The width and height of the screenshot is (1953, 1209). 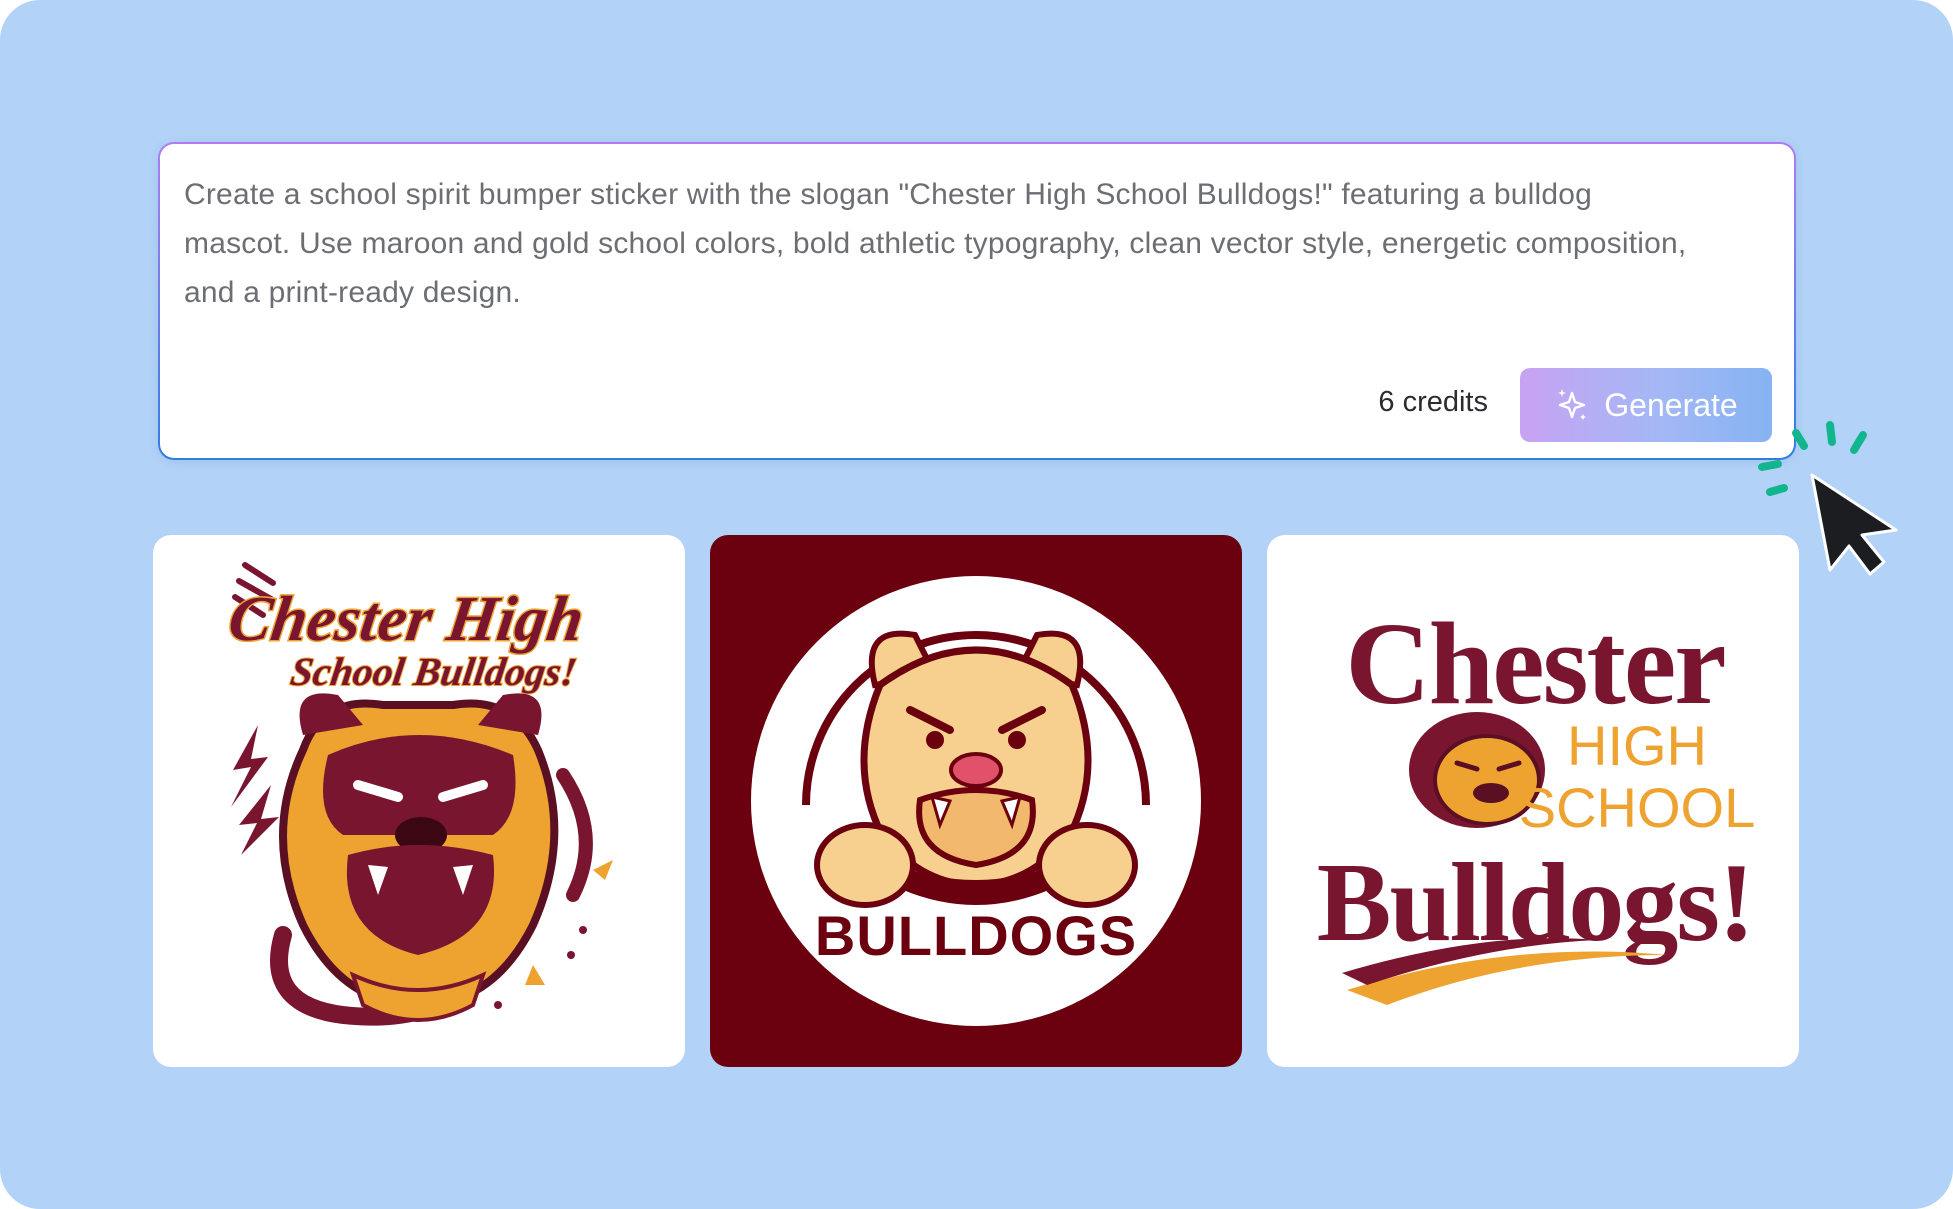 I want to click on bulldog-mascot, so click(x=419, y=857).